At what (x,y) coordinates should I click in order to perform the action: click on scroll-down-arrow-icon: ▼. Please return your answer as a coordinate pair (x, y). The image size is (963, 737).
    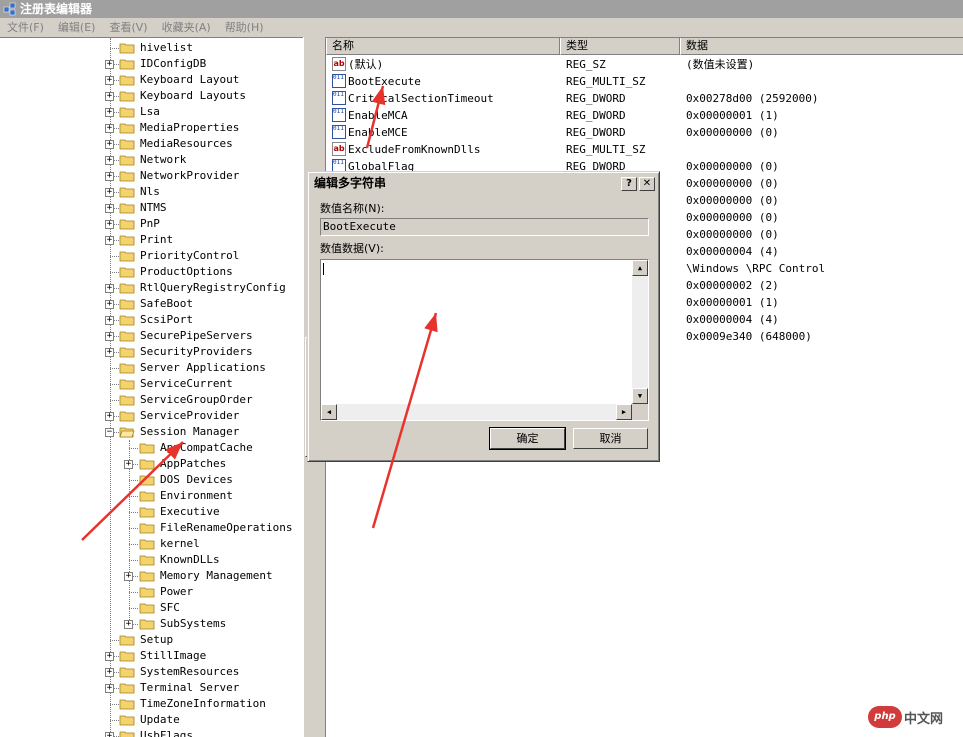
    Looking at the image, I should click on (640, 396).